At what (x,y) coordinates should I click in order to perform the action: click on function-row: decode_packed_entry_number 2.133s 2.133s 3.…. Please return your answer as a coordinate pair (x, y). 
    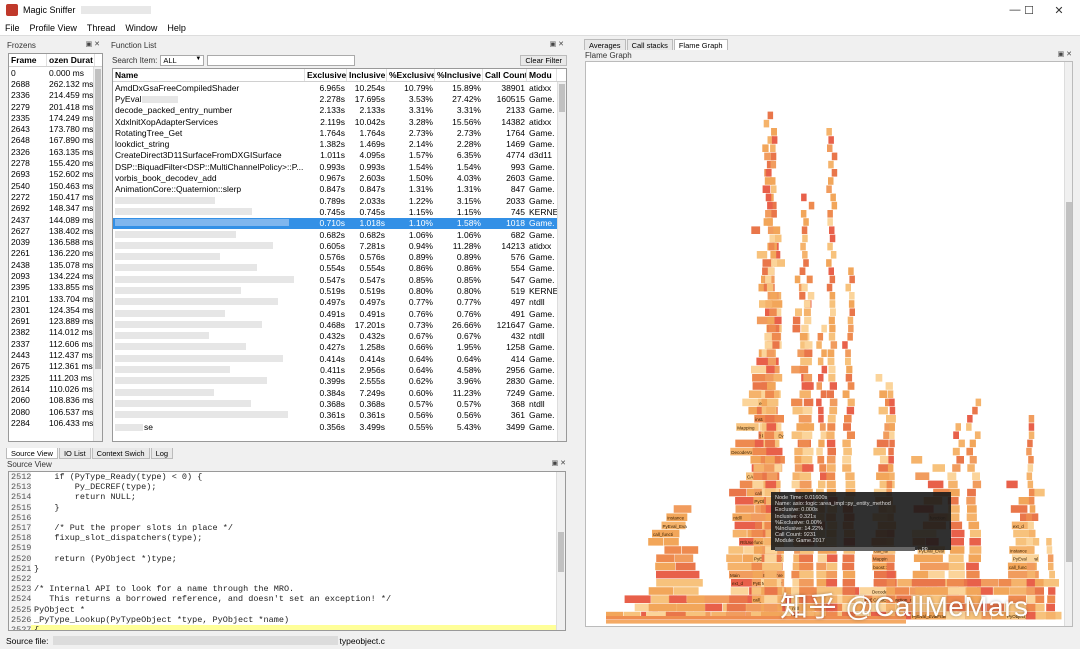
    Looking at the image, I should click on (339, 110).